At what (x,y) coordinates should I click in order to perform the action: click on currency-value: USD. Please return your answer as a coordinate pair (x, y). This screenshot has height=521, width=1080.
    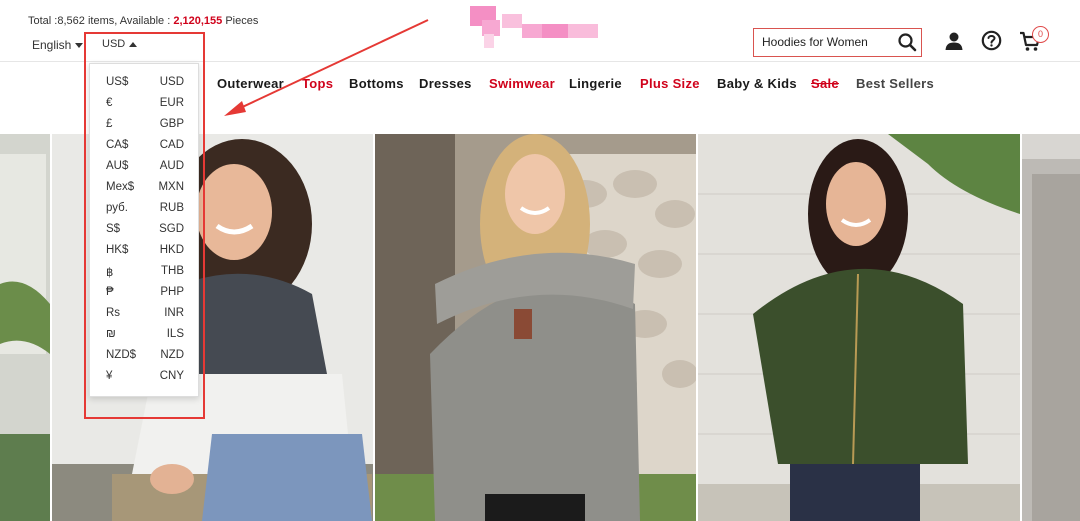
    Looking at the image, I should click on (114, 44).